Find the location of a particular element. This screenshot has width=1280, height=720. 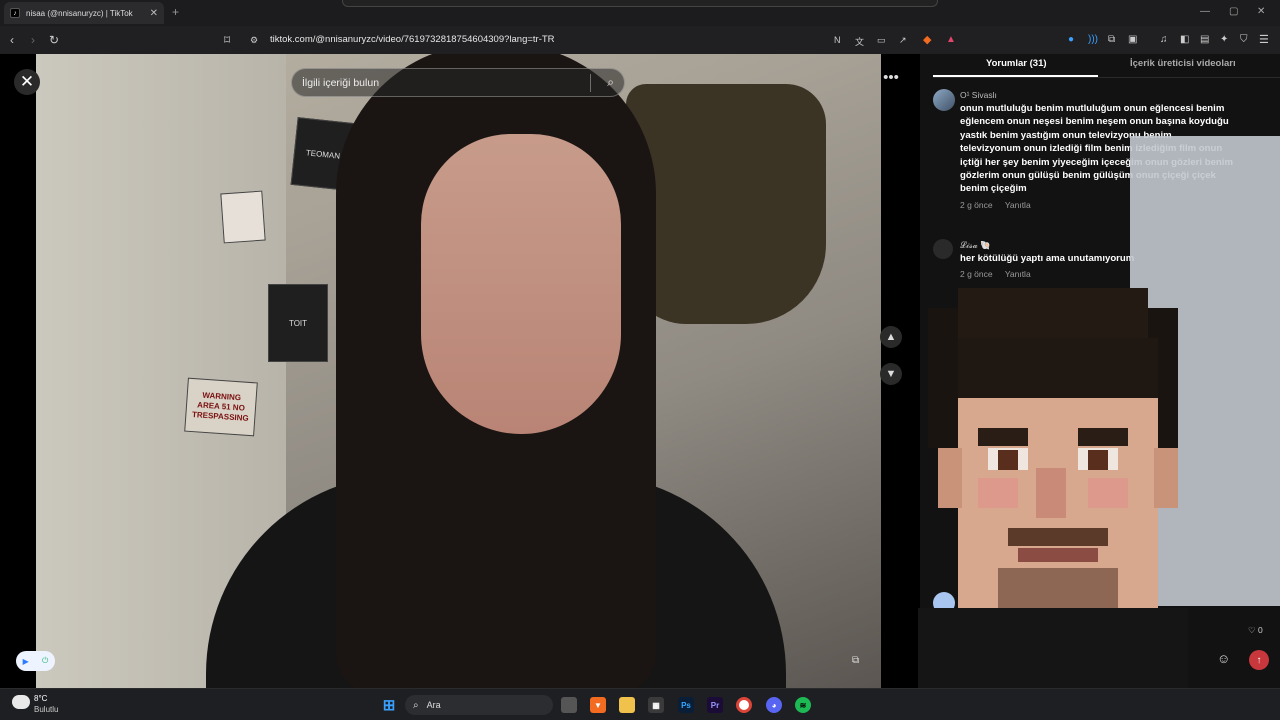

reload-icon: ↻ is located at coordinates (54, 40).